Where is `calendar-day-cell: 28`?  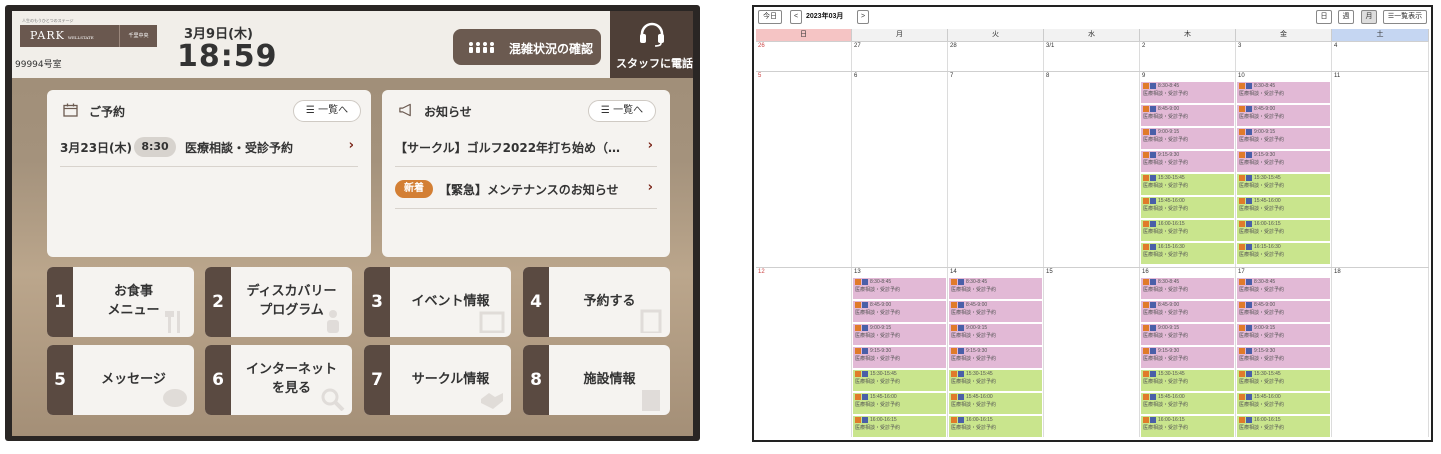
calendar-day-cell: 28 is located at coordinates (996, 56).